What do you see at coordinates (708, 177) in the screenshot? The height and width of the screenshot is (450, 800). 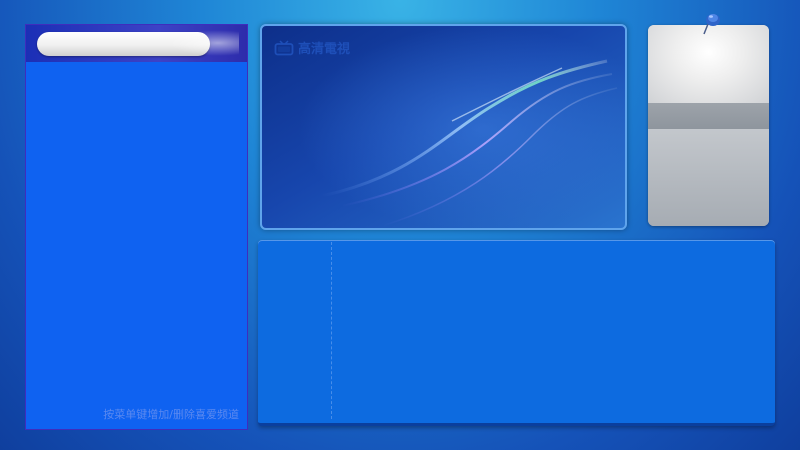 I see `info-card-bottom` at bounding box center [708, 177].